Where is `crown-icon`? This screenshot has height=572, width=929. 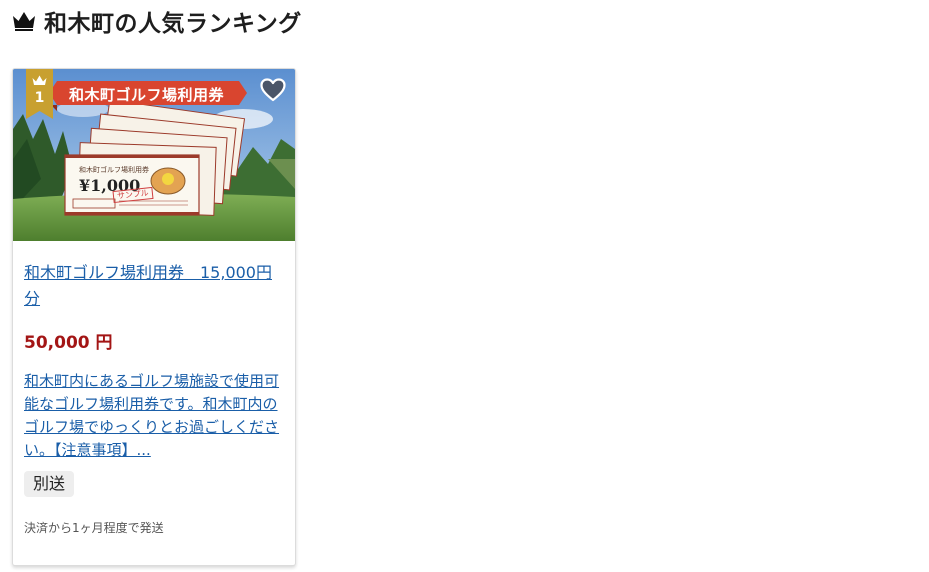
crown-icon is located at coordinates (24, 21).